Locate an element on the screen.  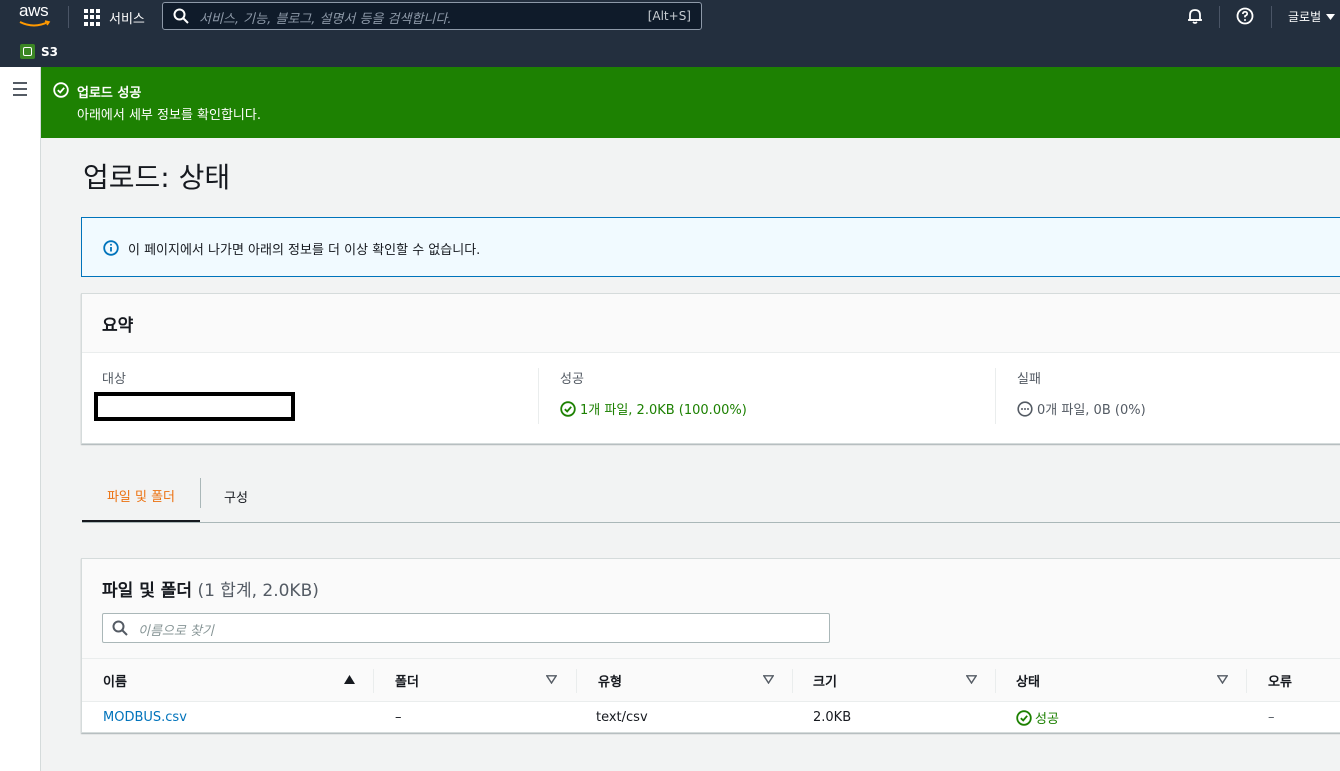
summary-header: 요약 is located at coordinates (711, 323).